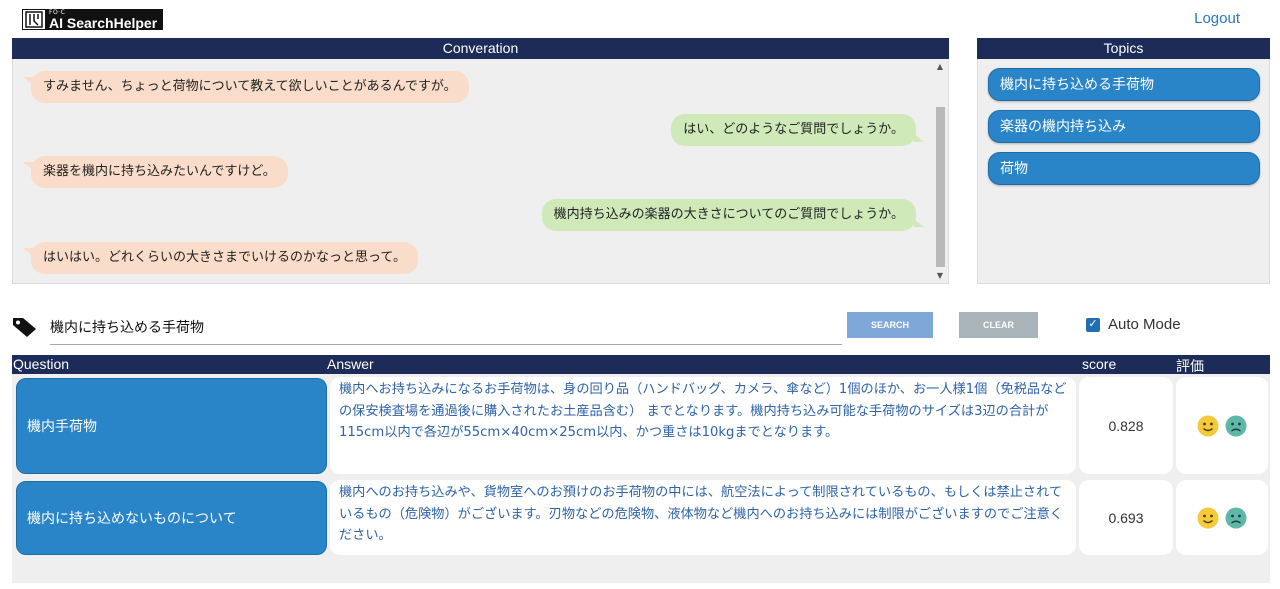 The height and width of the screenshot is (589, 1280). I want to click on results-header: Question Answer score 評価, so click(641, 364).